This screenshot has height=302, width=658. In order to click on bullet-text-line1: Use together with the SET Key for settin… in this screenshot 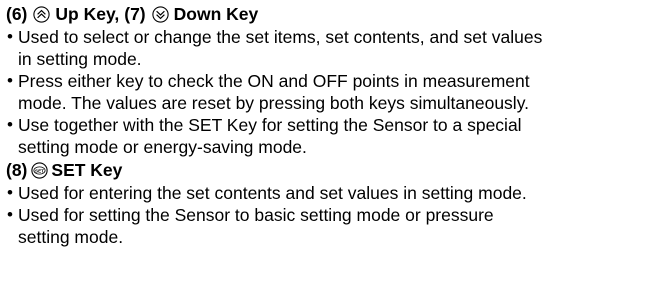, I will do `click(270, 125)`.